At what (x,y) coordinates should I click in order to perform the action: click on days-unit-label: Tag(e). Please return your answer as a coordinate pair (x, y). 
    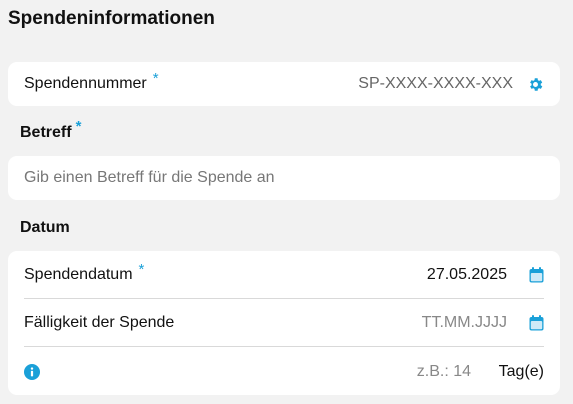
    Looking at the image, I should click on (521, 371).